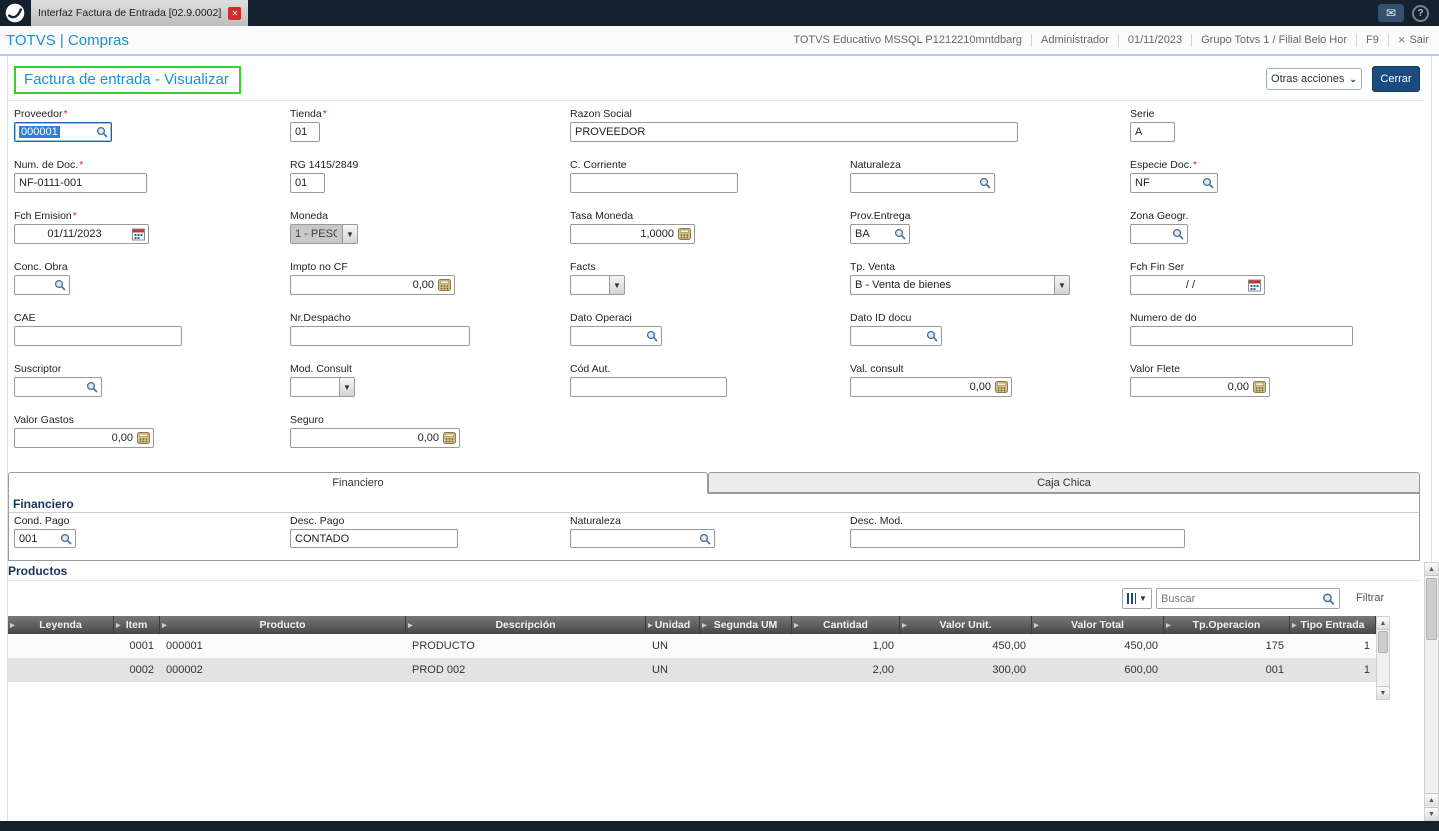 This screenshot has height=831, width=1439. I want to click on cond-pago-input: 001, so click(45, 538).